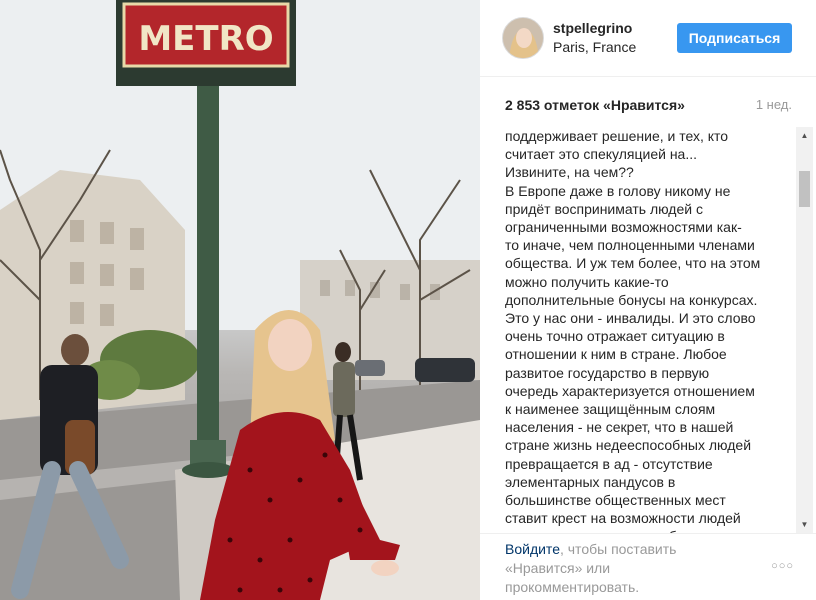 The height and width of the screenshot is (600, 816). What do you see at coordinates (628, 445) in the screenshot?
I see `caption-line: стране жизнь недееспособных людей` at bounding box center [628, 445].